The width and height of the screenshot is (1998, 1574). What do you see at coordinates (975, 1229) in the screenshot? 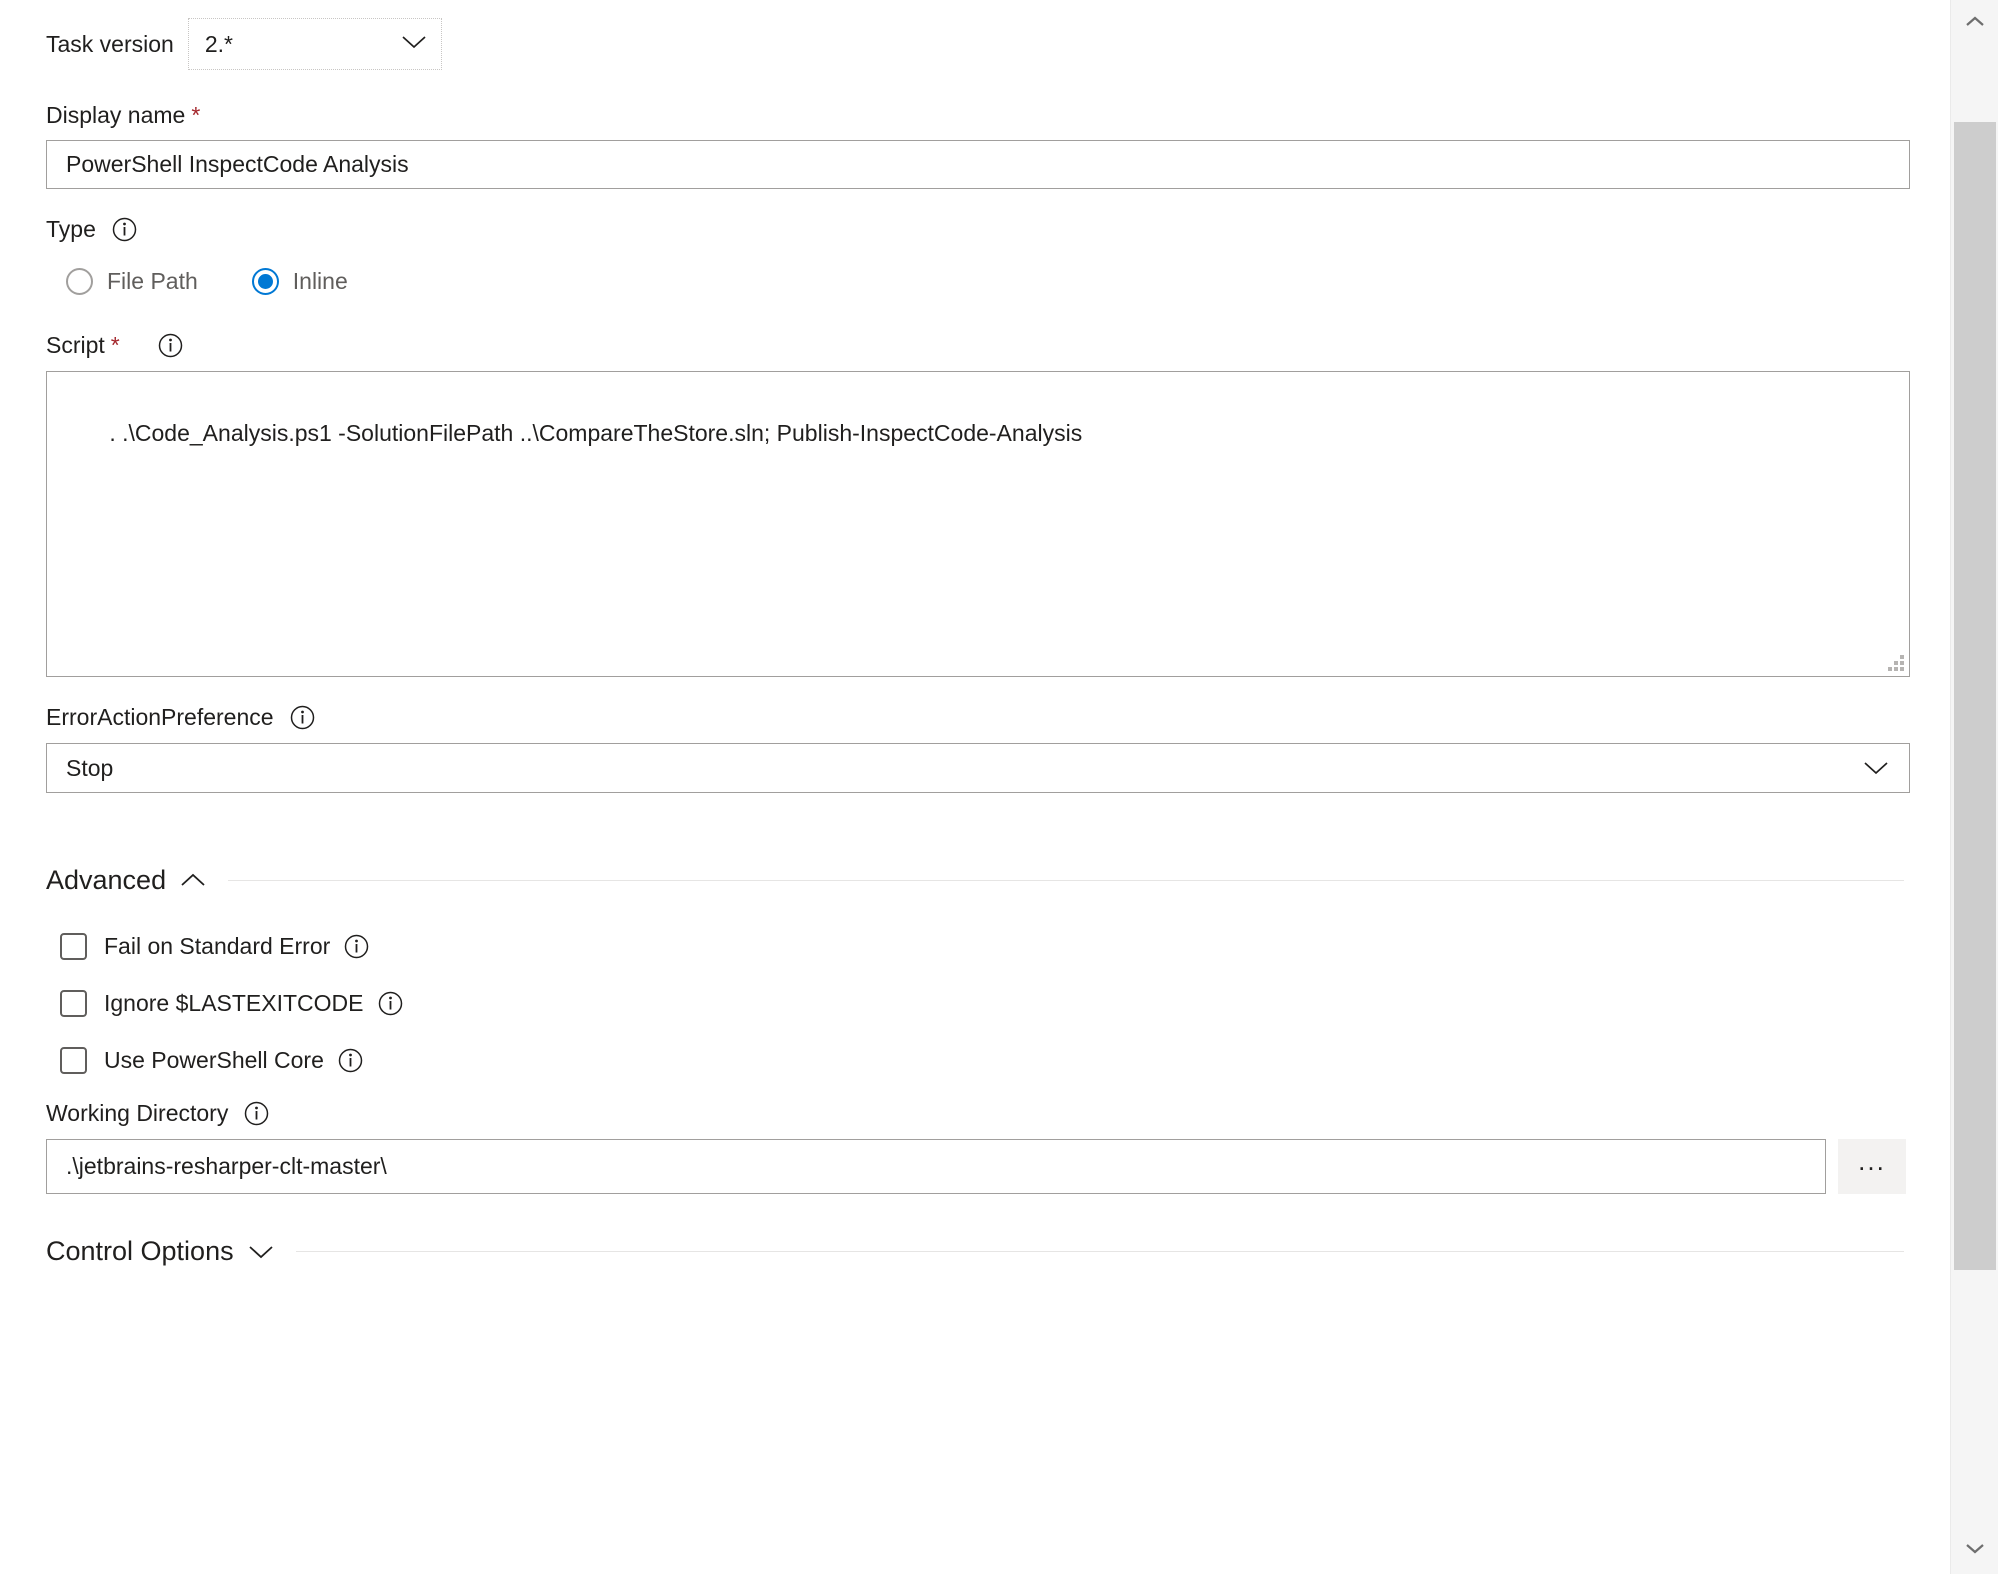
I see `section-header-control-options: Control Options` at bounding box center [975, 1229].